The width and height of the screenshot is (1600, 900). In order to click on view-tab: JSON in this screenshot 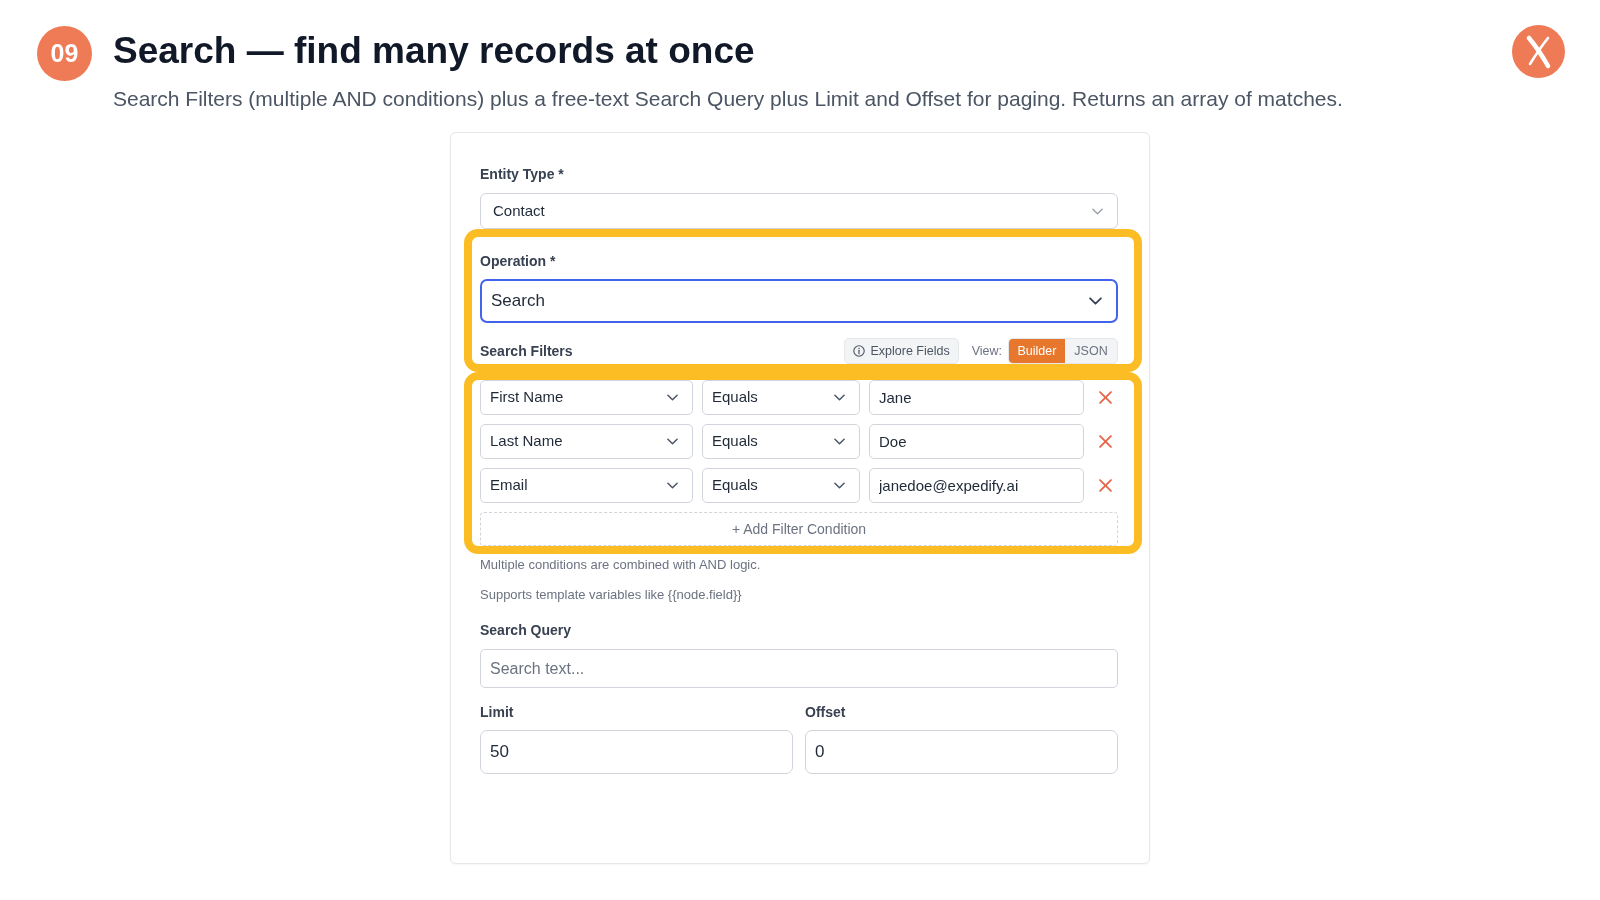, I will do `click(1091, 351)`.